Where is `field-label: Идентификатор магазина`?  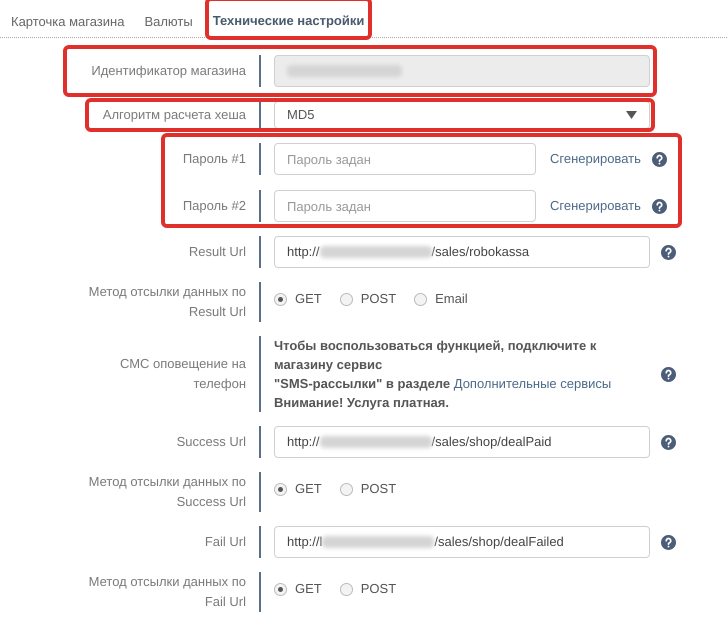
field-label: Идентификатор магазина is located at coordinates (168, 71).